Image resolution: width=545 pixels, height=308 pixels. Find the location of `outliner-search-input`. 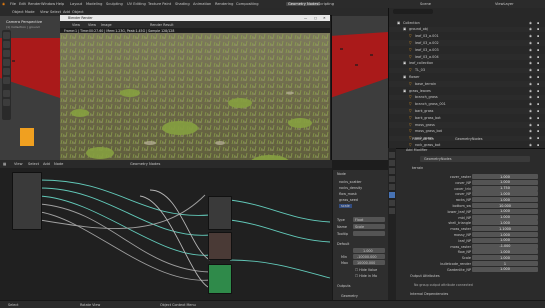

outliner-search-input is located at coordinates (413, 11).